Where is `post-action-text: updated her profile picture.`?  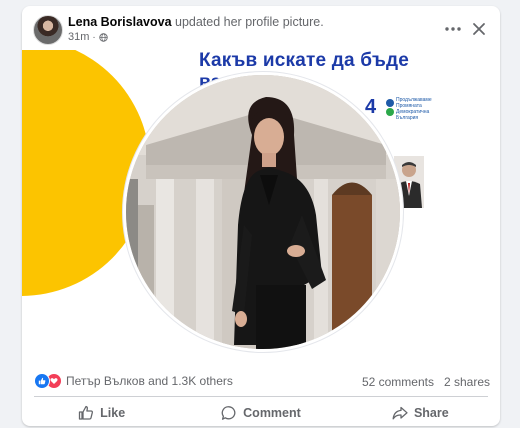
post-action-text: updated her profile picture. is located at coordinates (249, 22).